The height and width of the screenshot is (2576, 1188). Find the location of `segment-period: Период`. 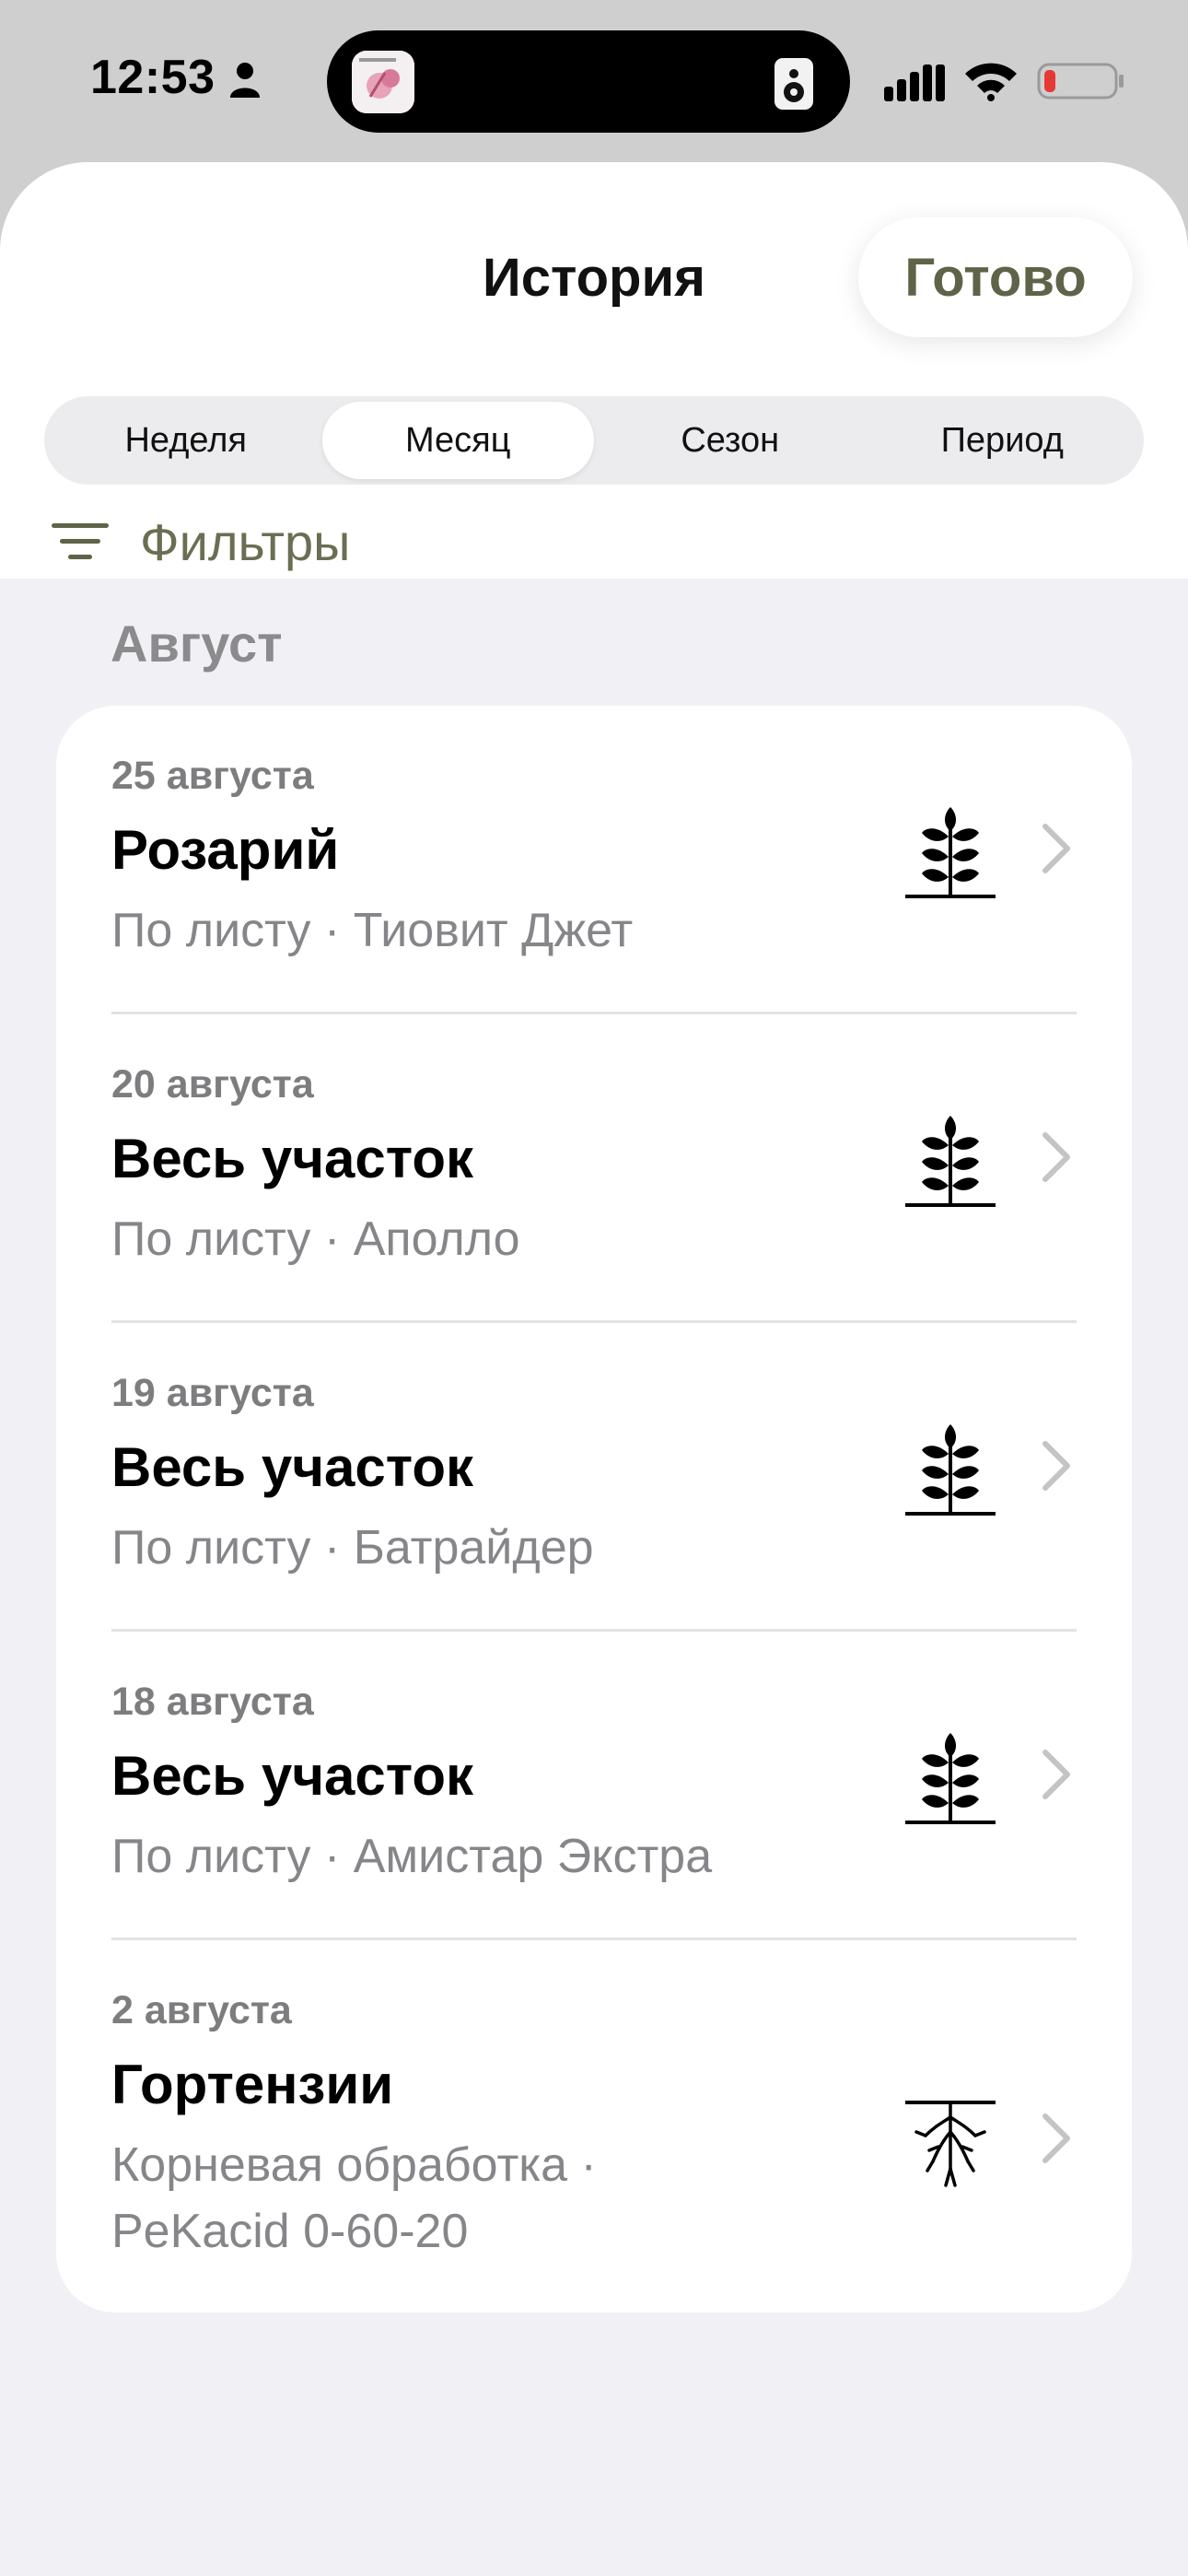

segment-period: Период is located at coordinates (1003, 440).